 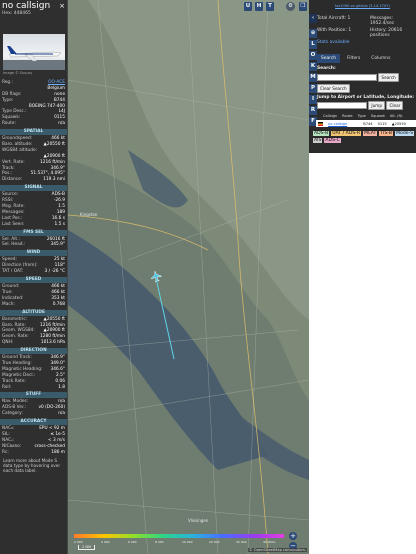 What do you see at coordinates (347, 77) in the screenshot?
I see `search-input` at bounding box center [347, 77].